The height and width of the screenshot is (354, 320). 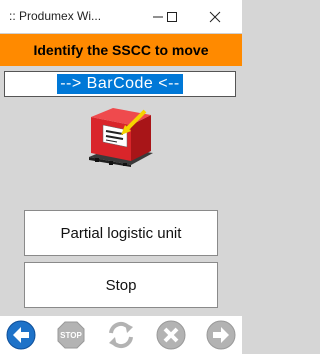 I want to click on close-icon, so click(x=215, y=16).